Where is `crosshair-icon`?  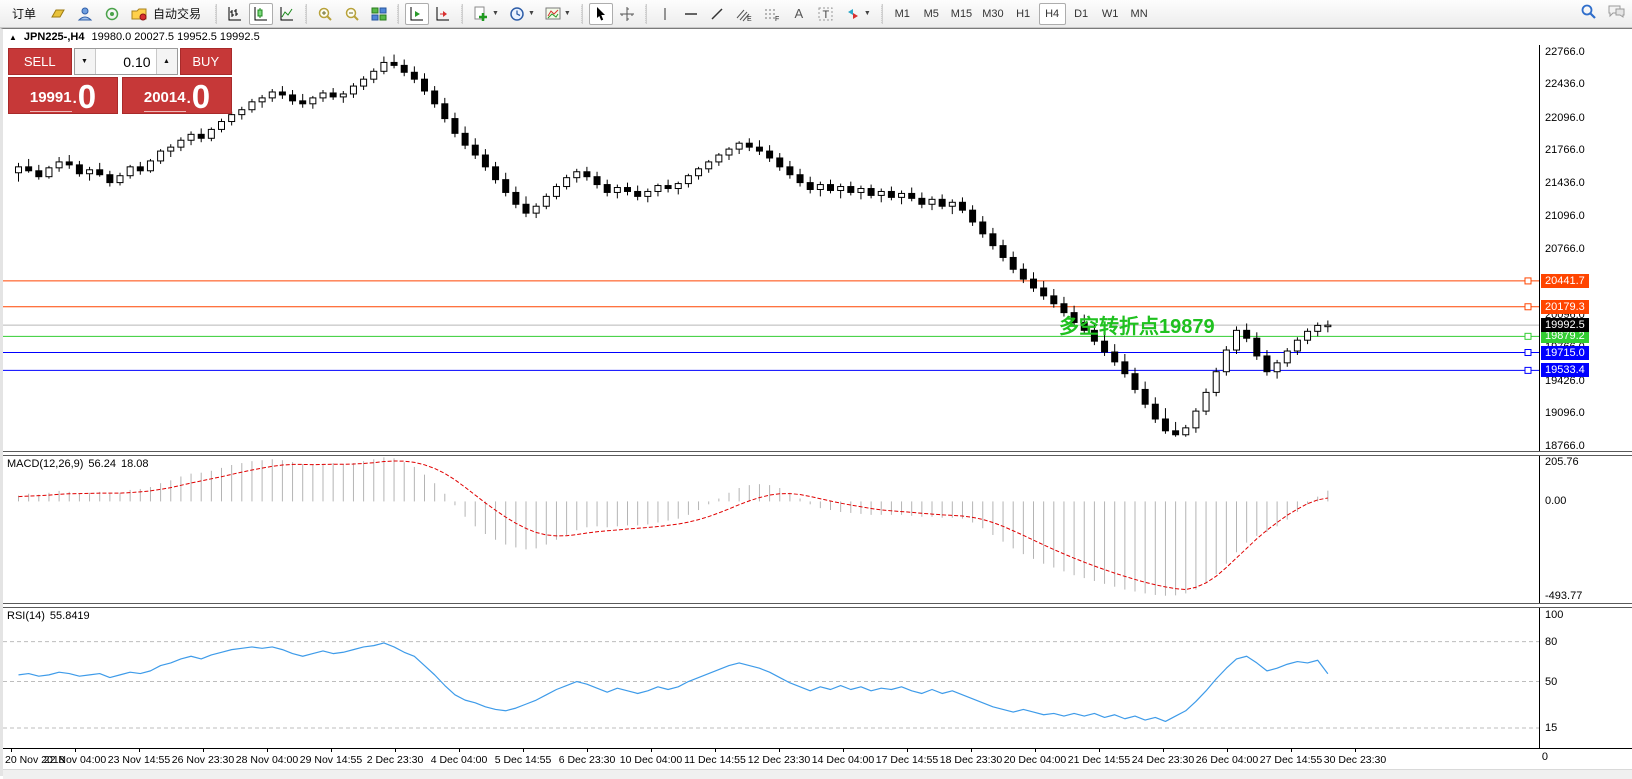
crosshair-icon is located at coordinates (626, 13).